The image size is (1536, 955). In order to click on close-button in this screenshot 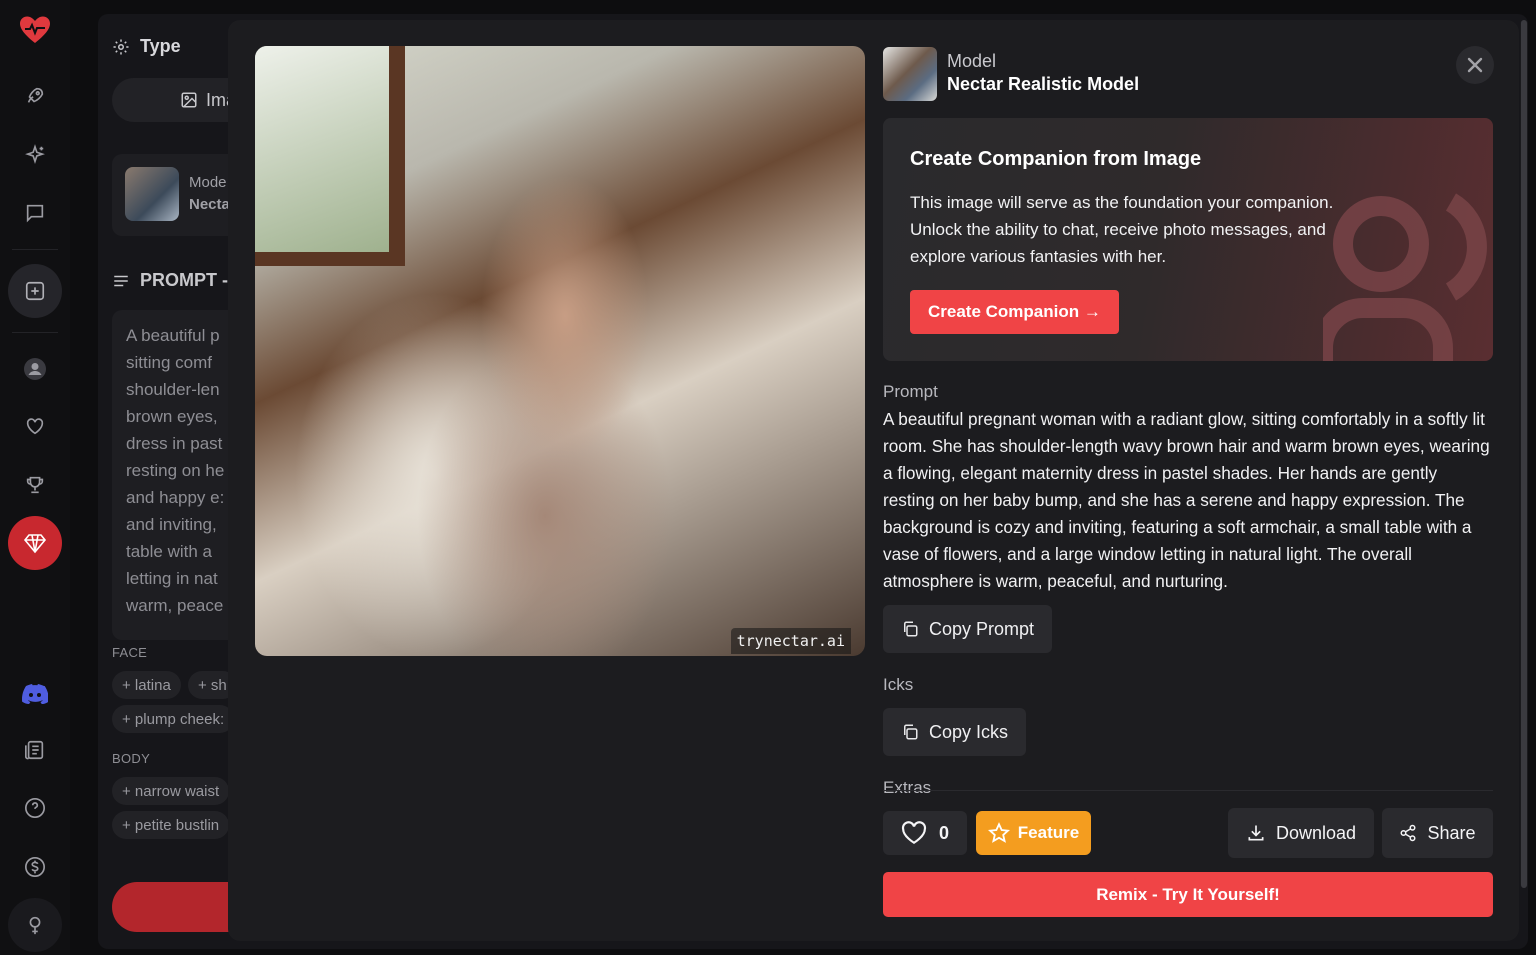, I will do `click(1475, 65)`.